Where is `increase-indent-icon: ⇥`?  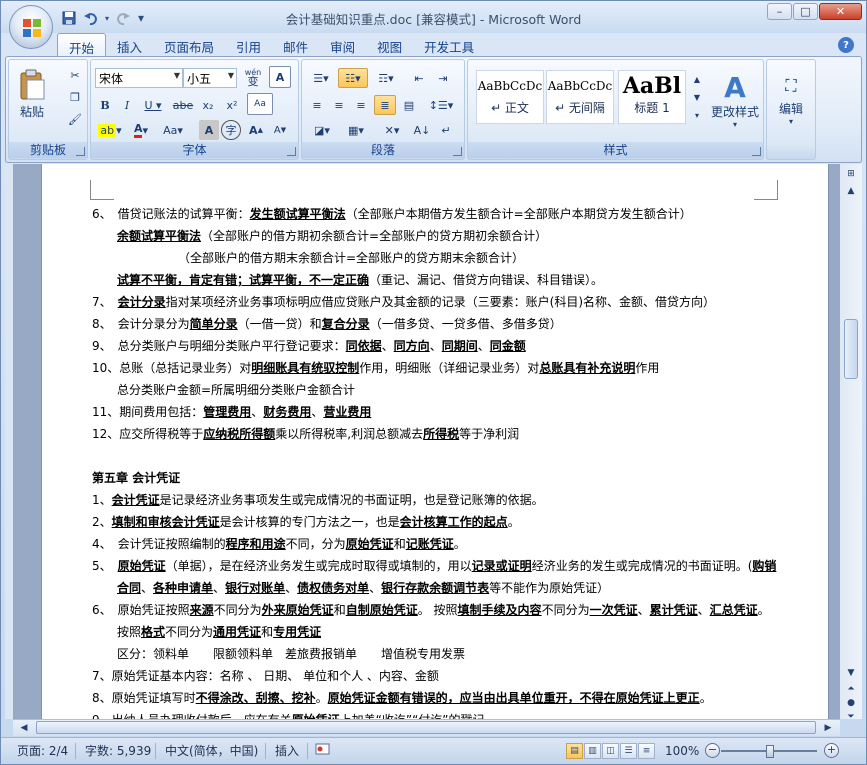 increase-indent-icon: ⇥ is located at coordinates (443, 78).